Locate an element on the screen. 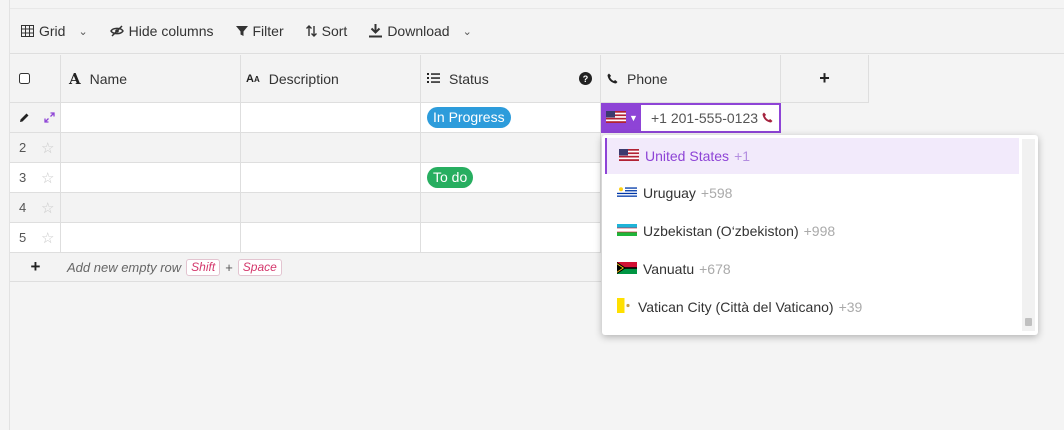  shortcut-key-shift: Shift is located at coordinates (203, 267).